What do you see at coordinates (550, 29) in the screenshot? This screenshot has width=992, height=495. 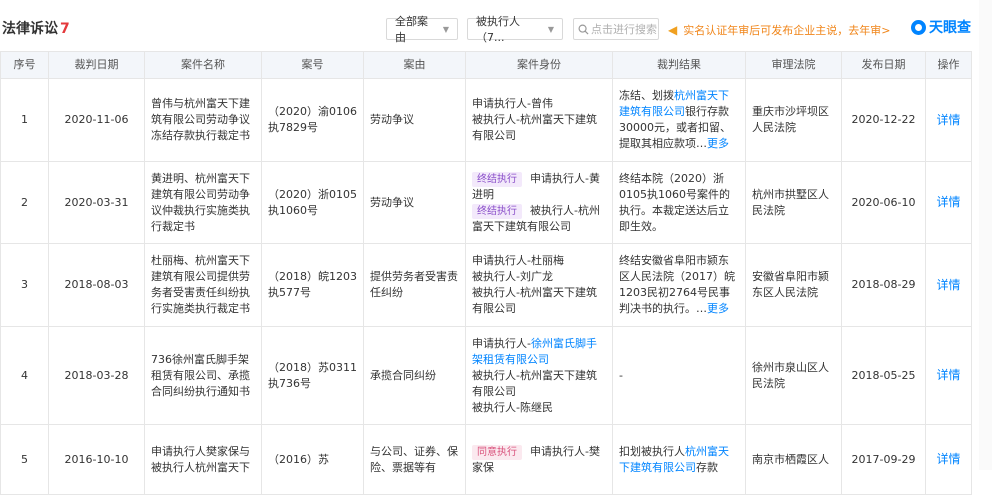 I see `caret-down-icon: ▼` at bounding box center [550, 29].